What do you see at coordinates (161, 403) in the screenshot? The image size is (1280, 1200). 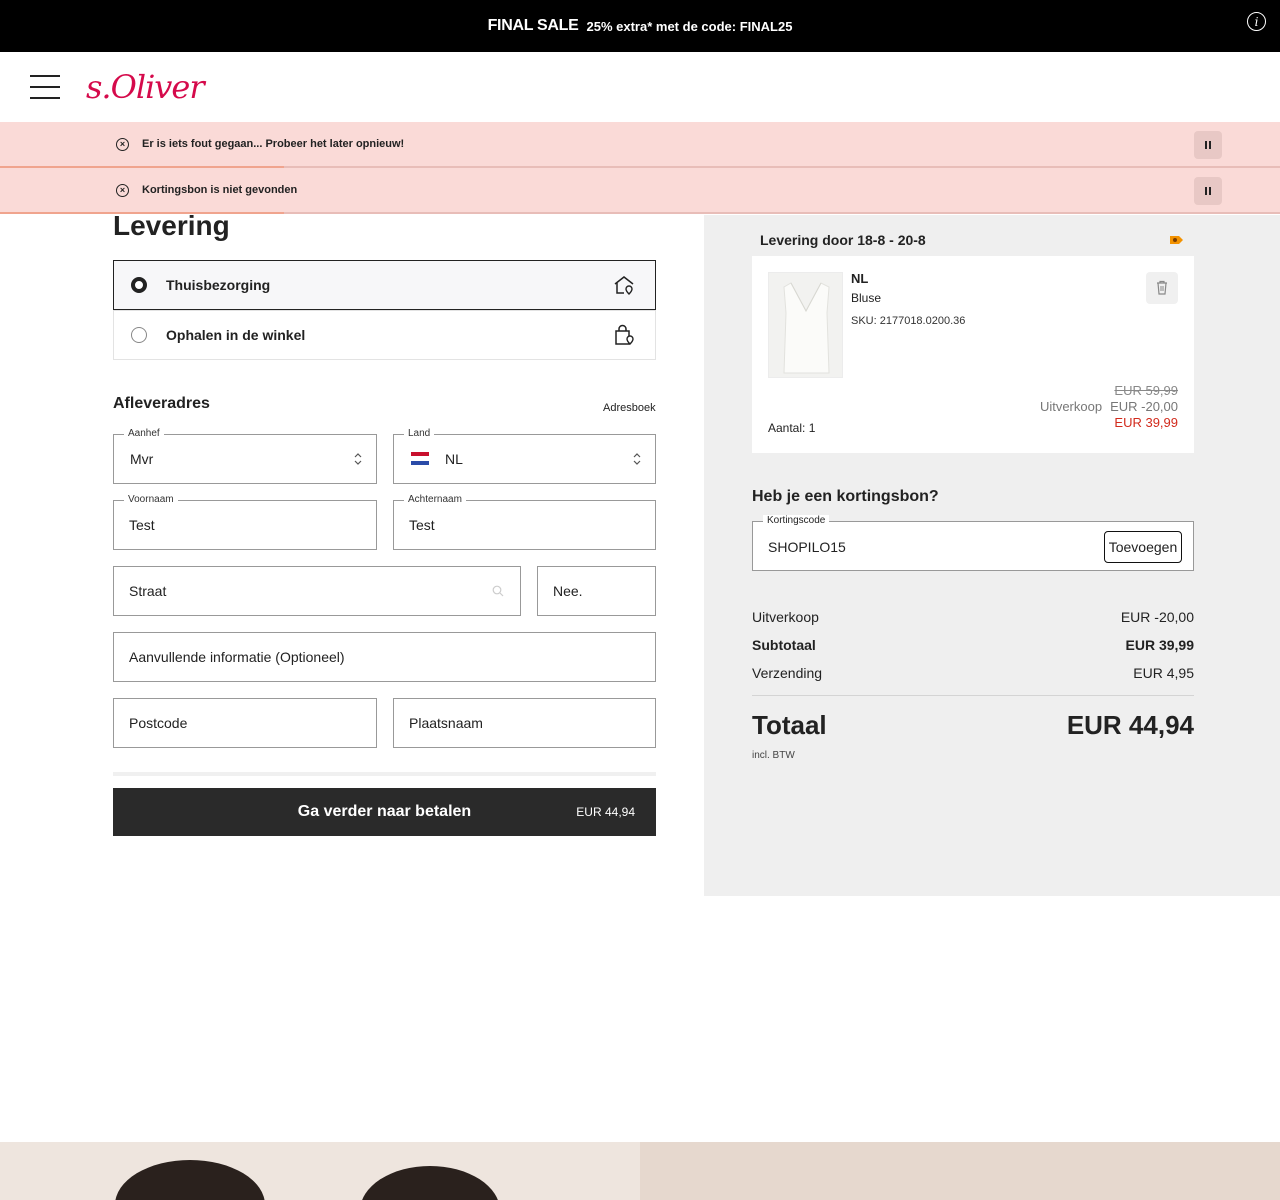 I see `address-title: Afleveradres` at bounding box center [161, 403].